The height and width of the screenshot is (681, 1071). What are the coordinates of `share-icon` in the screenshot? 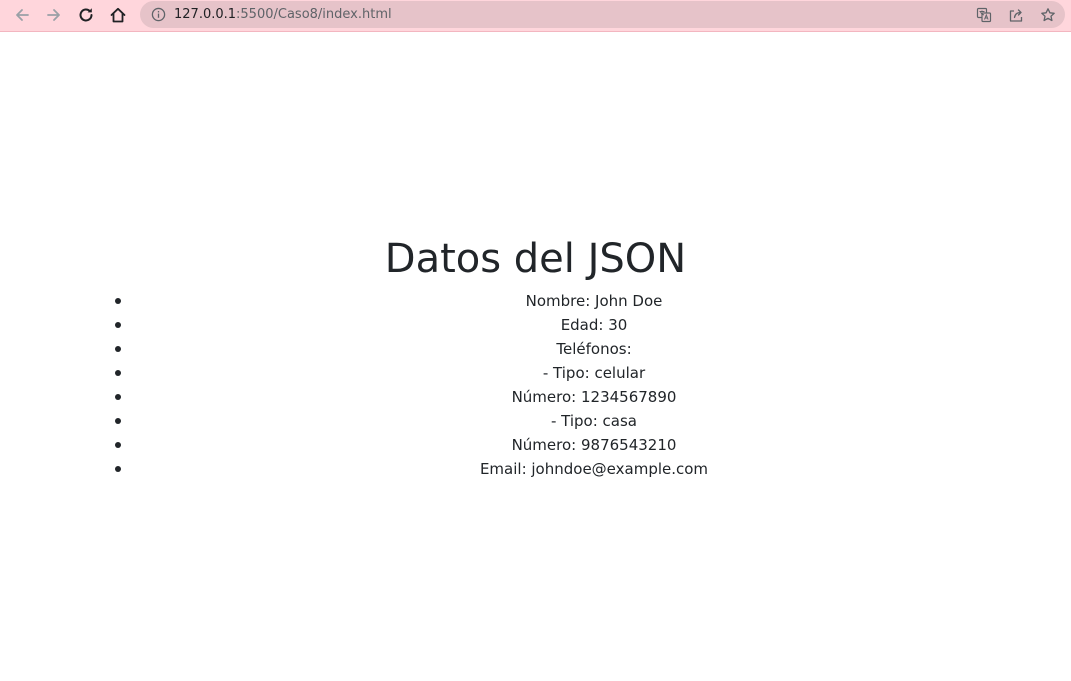 It's located at (1016, 15).